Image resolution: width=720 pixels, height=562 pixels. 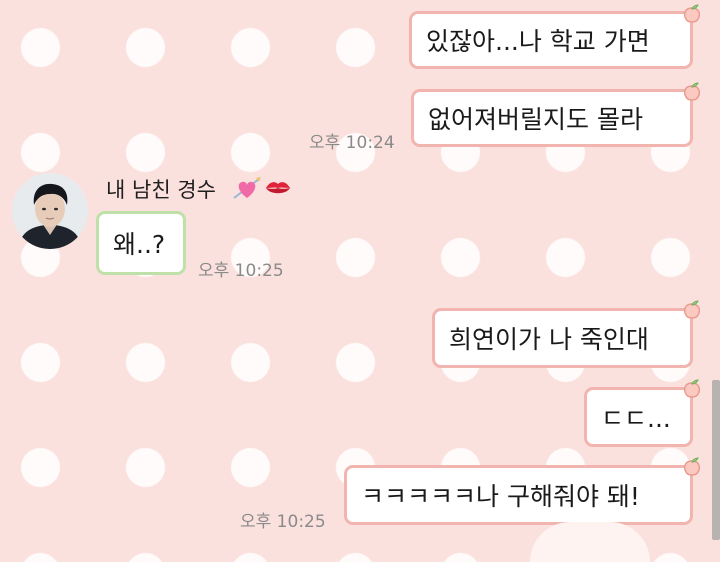 I want to click on scrollbar-thumb, so click(x=716, y=460).